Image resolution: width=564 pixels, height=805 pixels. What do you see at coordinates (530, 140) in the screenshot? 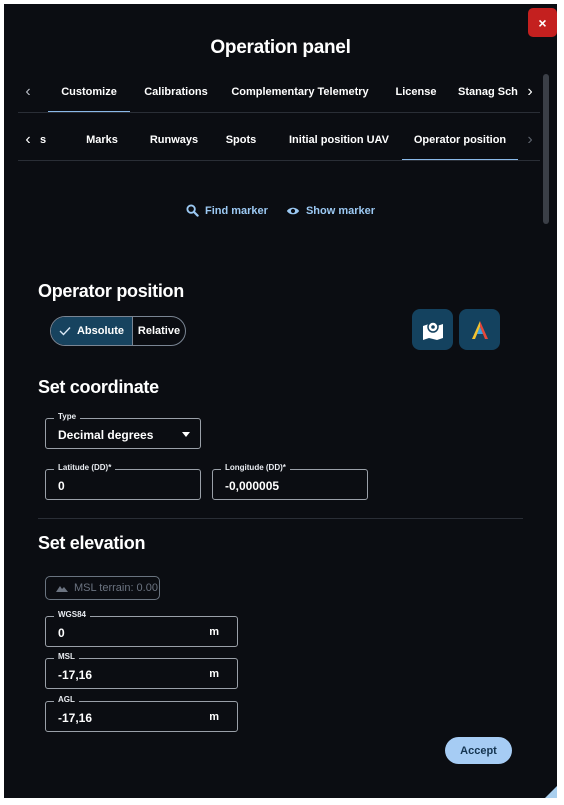
I see `subtabs-next-icon: ›` at bounding box center [530, 140].